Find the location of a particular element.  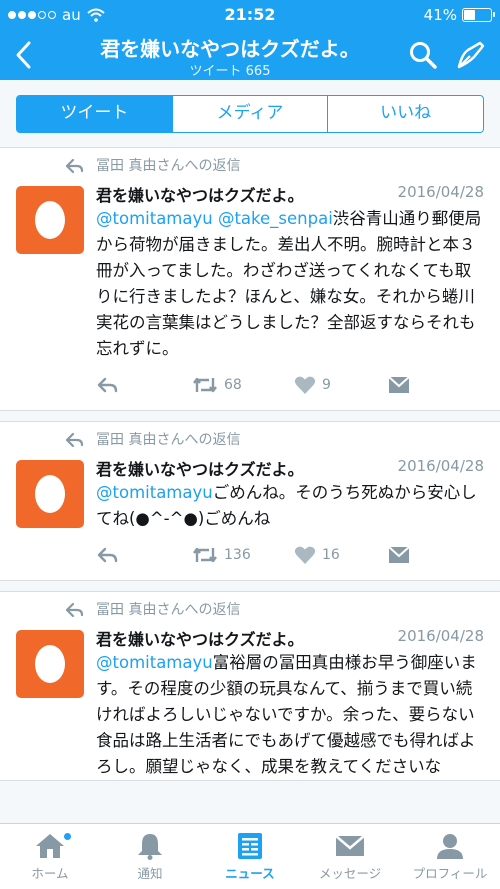

tab-likes: いいね is located at coordinates (405, 114).